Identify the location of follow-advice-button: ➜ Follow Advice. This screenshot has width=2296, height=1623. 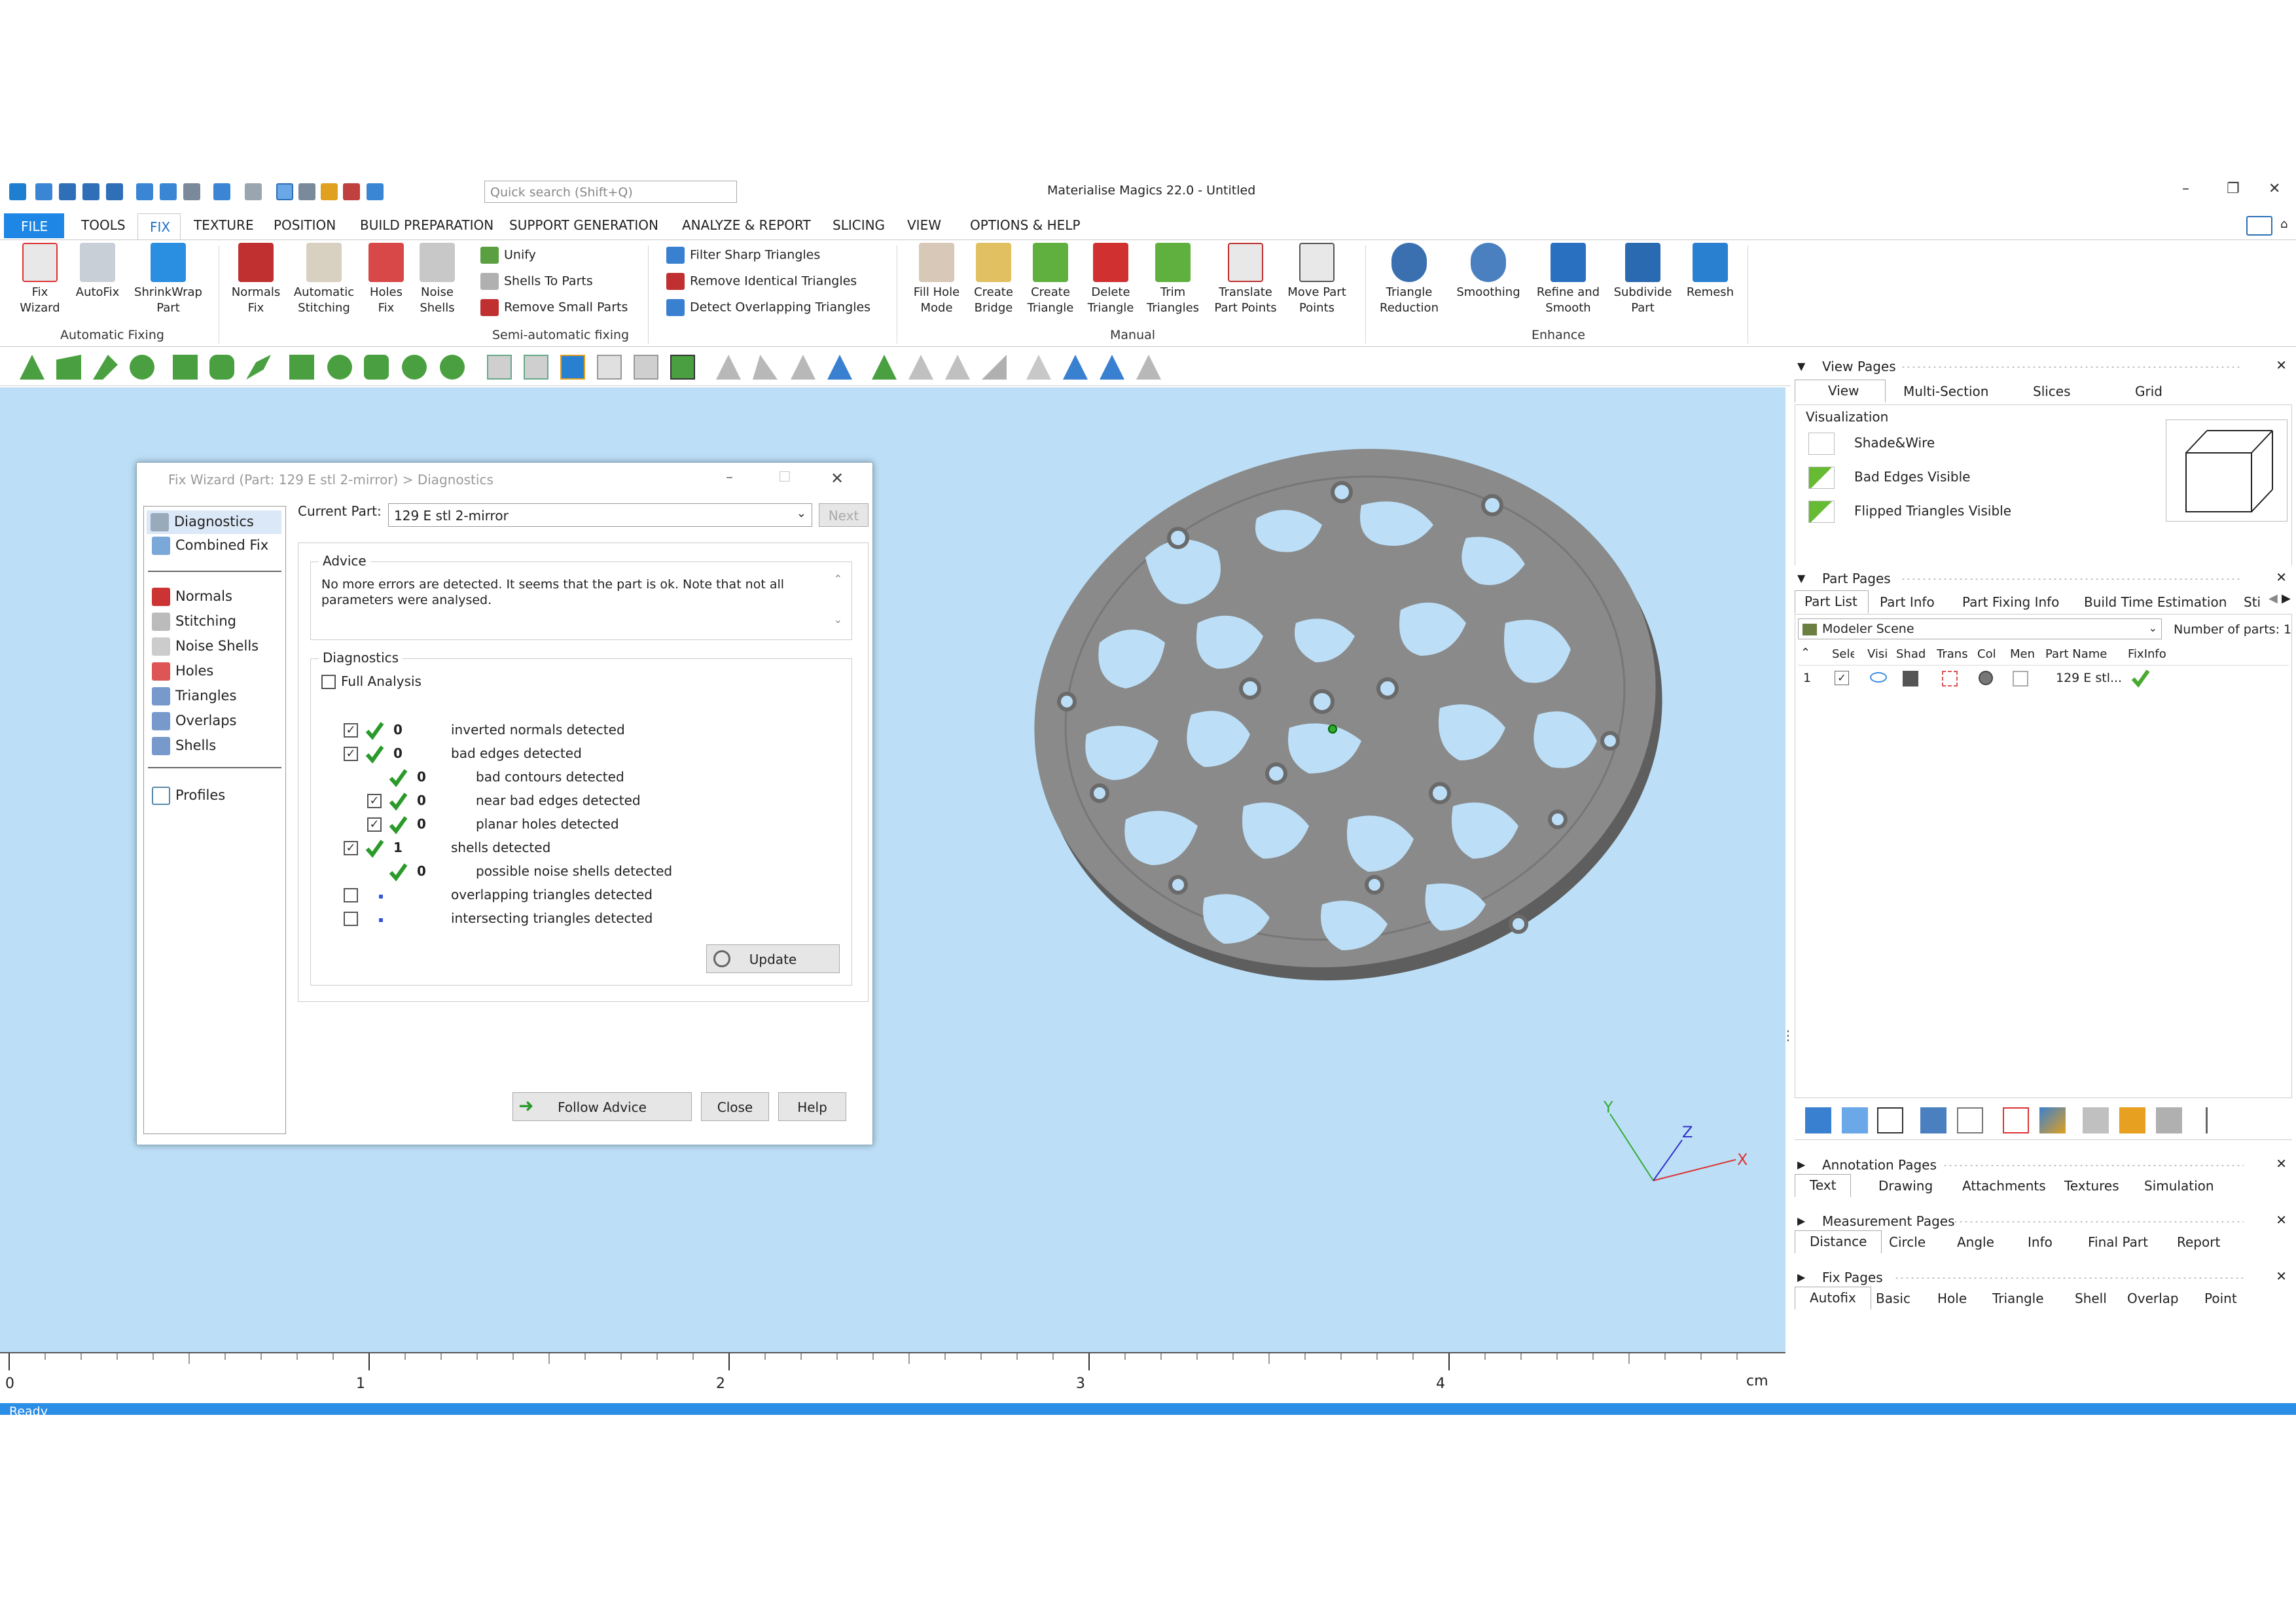
(602, 1106).